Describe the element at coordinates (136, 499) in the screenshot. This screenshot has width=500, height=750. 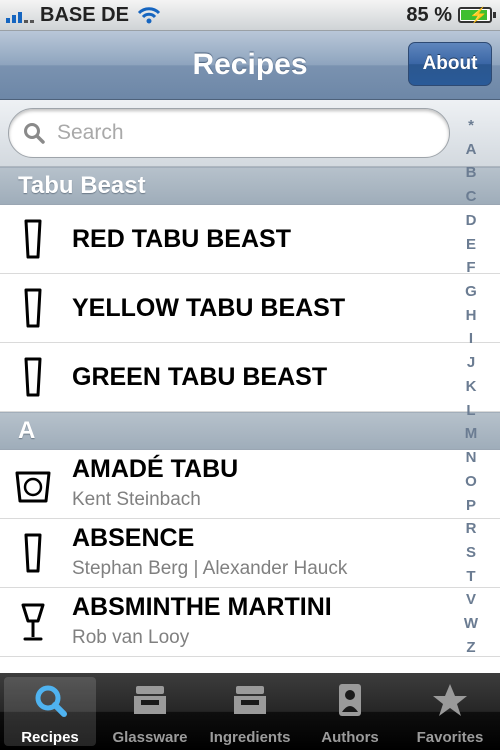
I see `recipe-author: Kent Steinbach` at that location.